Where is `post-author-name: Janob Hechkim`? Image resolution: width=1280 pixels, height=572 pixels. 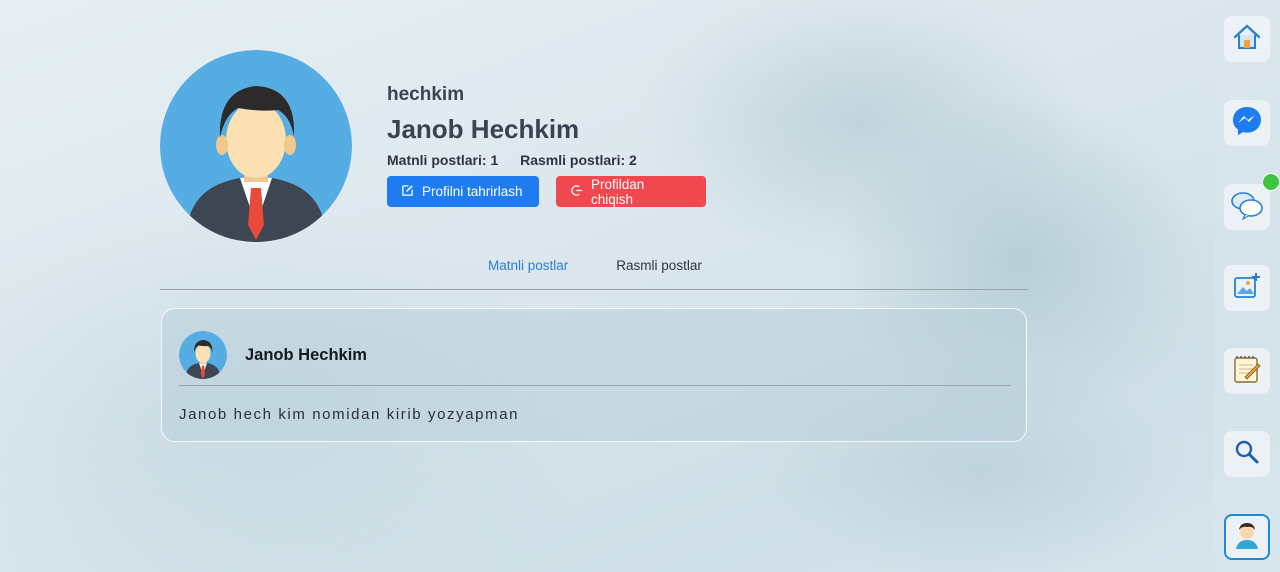 post-author-name: Janob Hechkim is located at coordinates (306, 354).